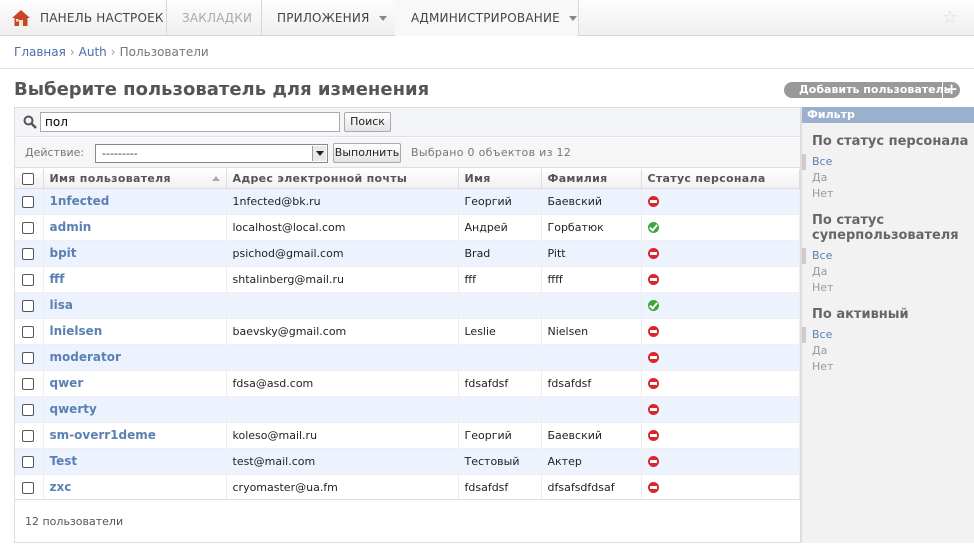 This screenshot has width=974, height=544. What do you see at coordinates (71, 227) in the screenshot?
I see `username-link: admin` at bounding box center [71, 227].